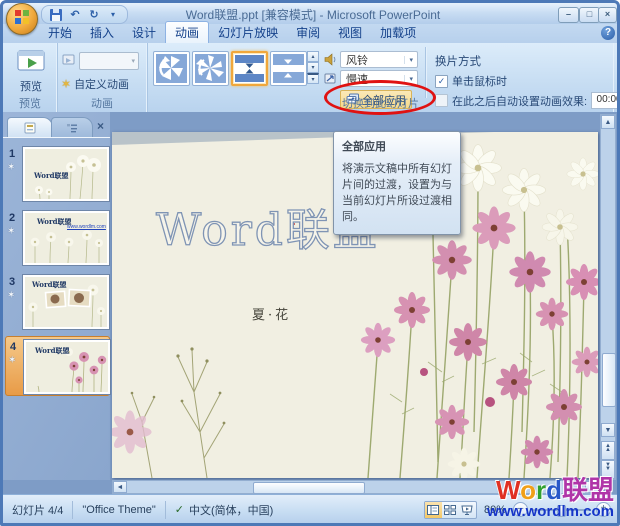 The image size is (620, 526). Describe the element at coordinates (66, 238) in the screenshot. I see `thumbnail-image: Word联盟 www.wordlm.com` at that location.